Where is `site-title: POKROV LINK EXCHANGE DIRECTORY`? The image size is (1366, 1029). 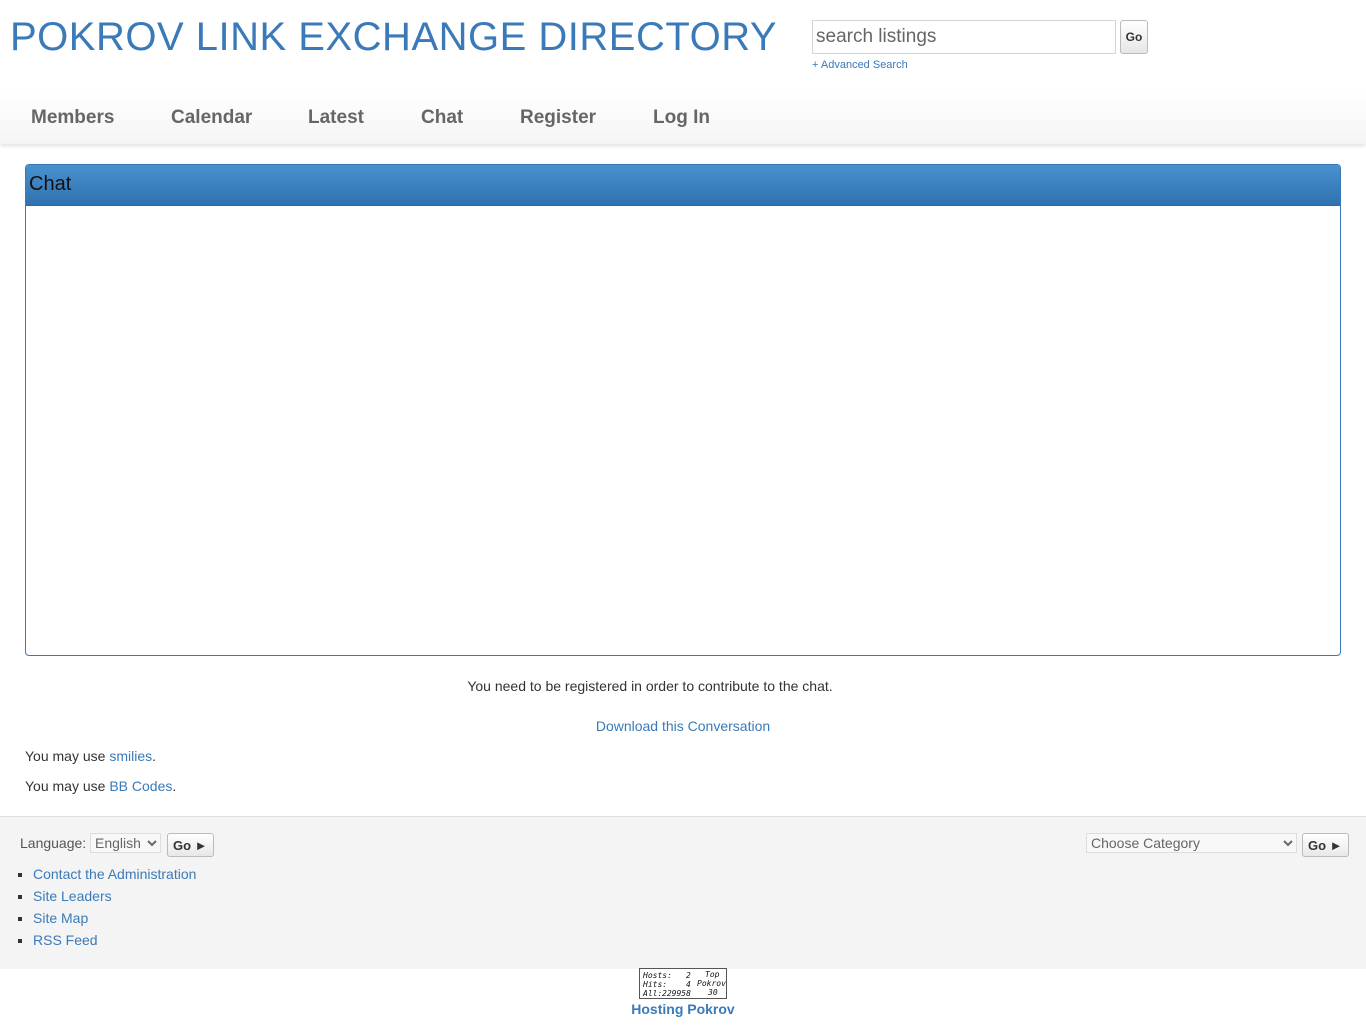 site-title: POKROV LINK EXCHANGE DIRECTORY is located at coordinates (393, 37).